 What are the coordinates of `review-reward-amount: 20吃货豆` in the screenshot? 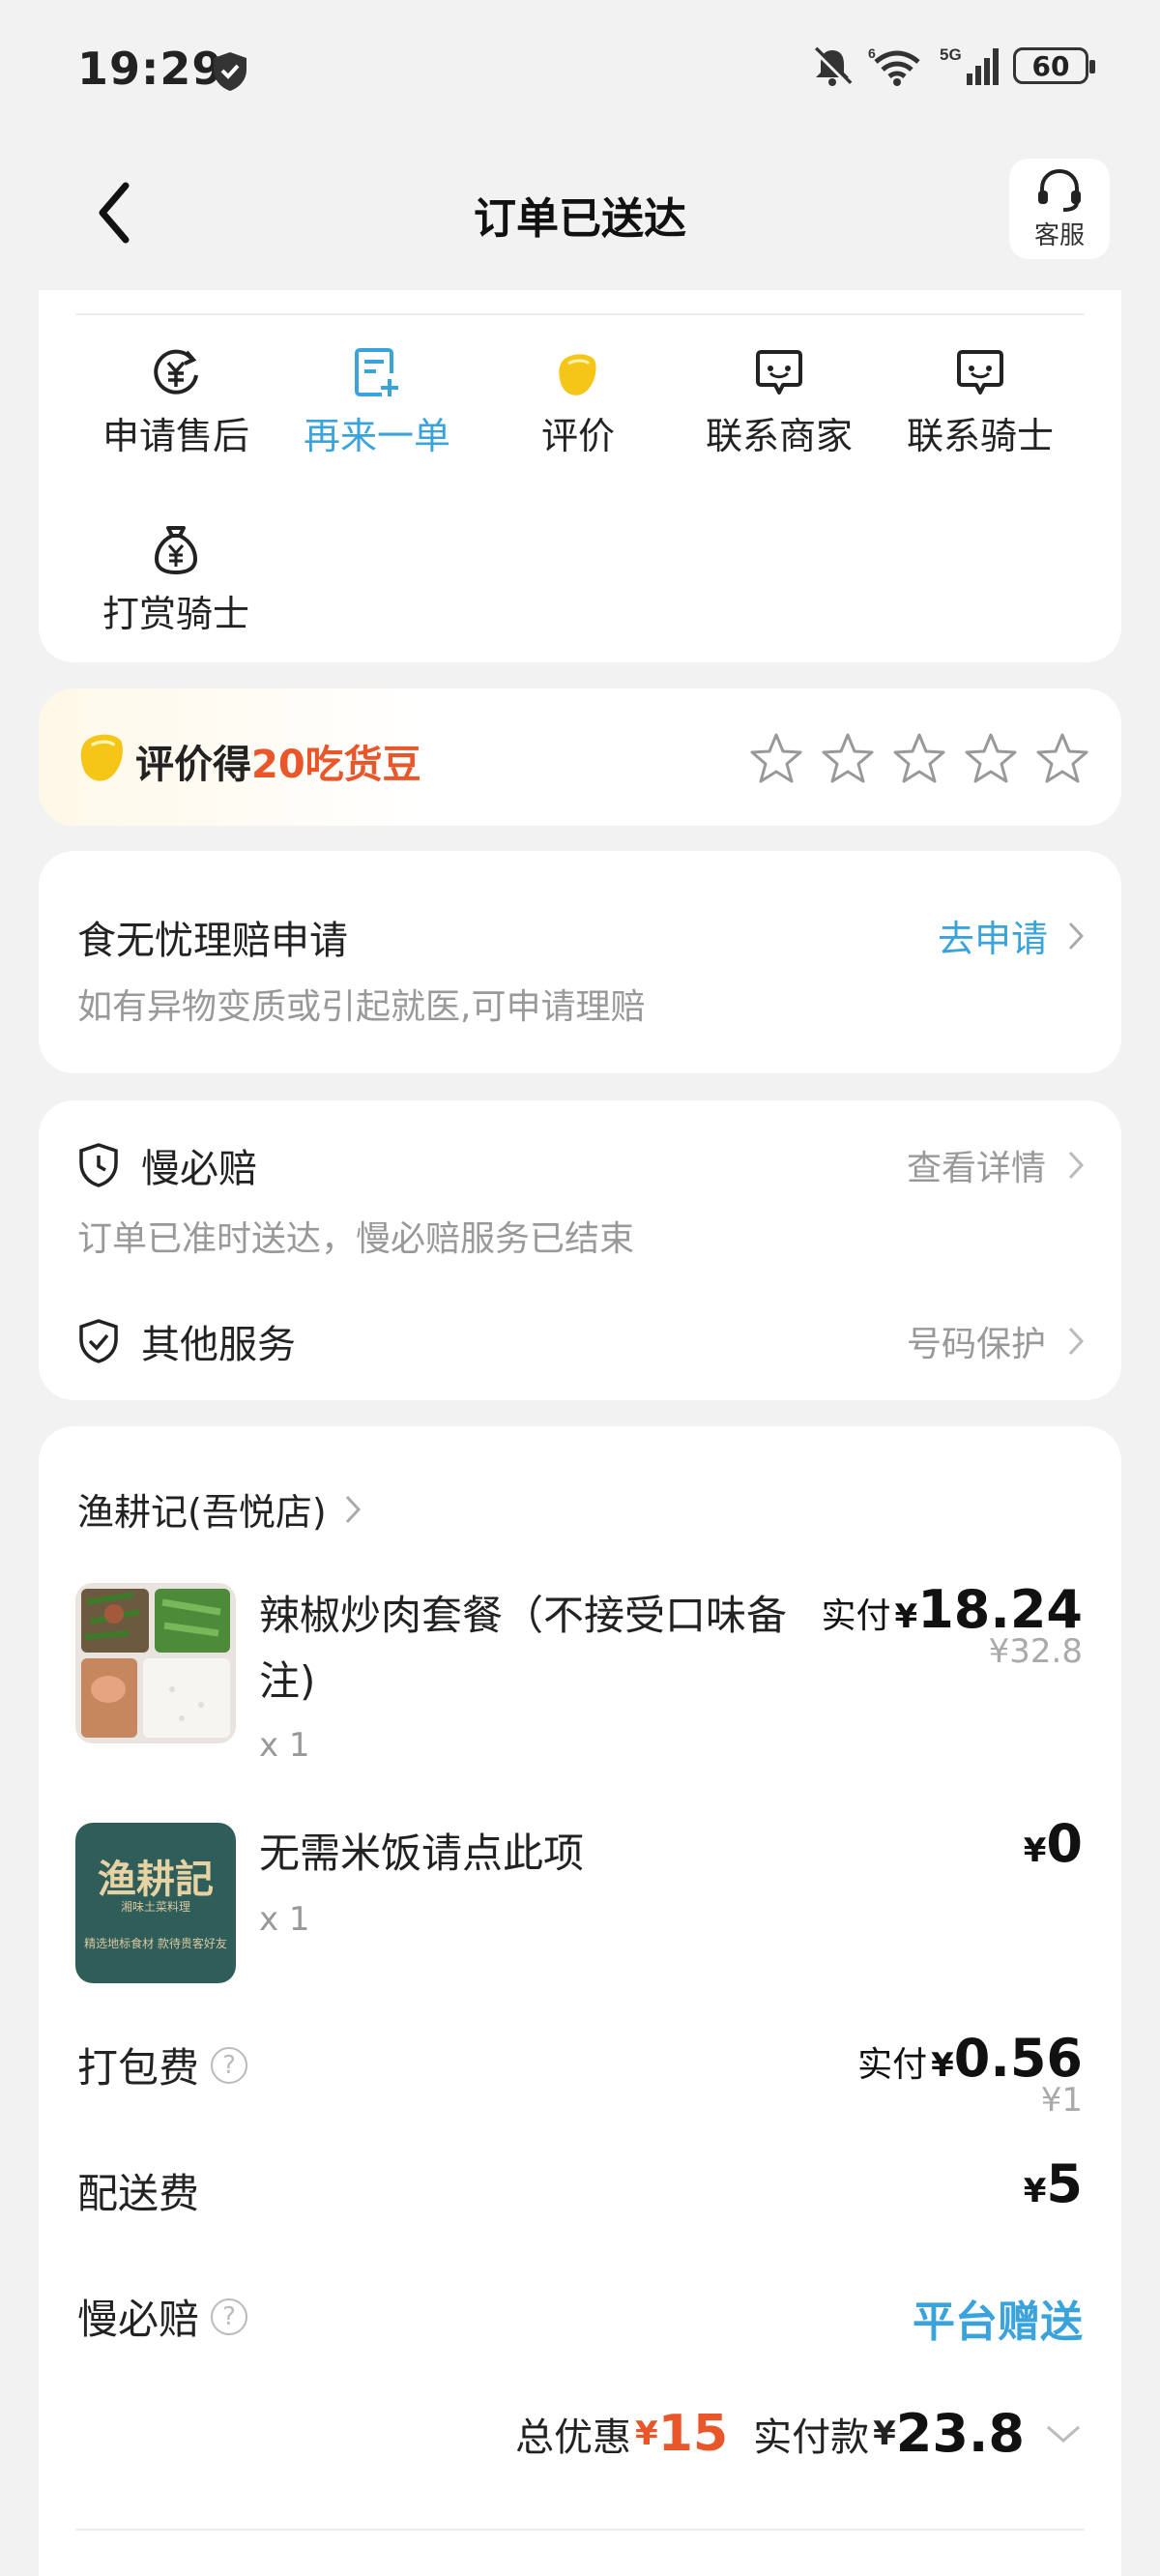 It's located at (336, 765).